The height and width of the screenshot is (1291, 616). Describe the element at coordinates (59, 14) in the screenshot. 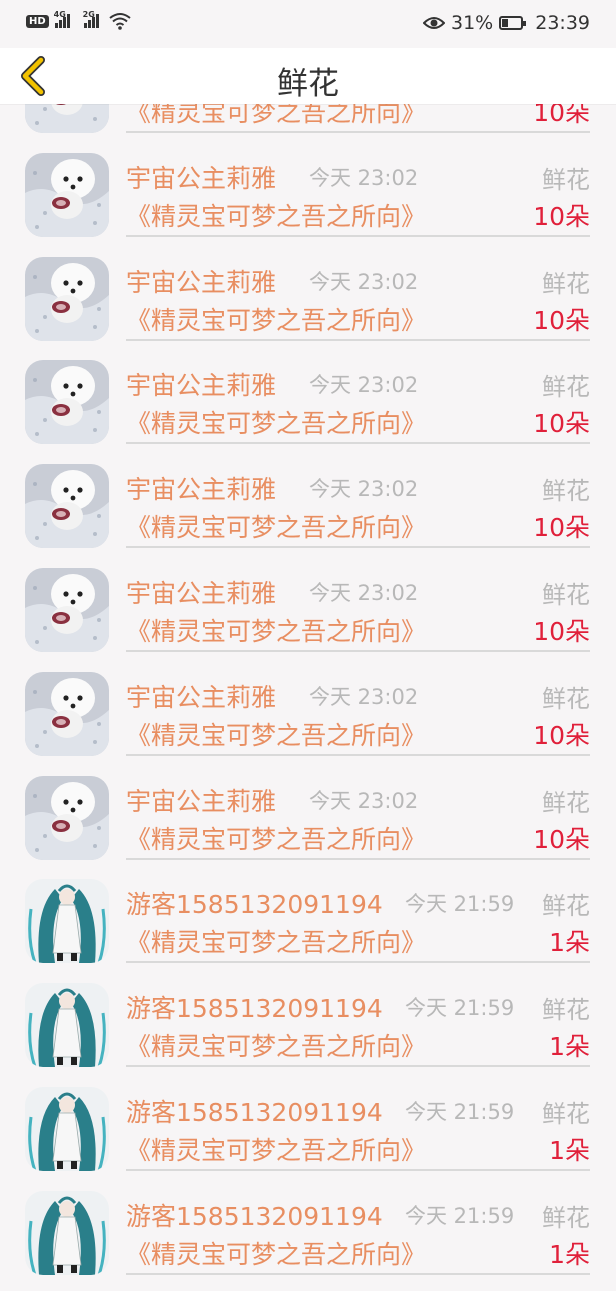

I see `network-type-label: 4G` at that location.